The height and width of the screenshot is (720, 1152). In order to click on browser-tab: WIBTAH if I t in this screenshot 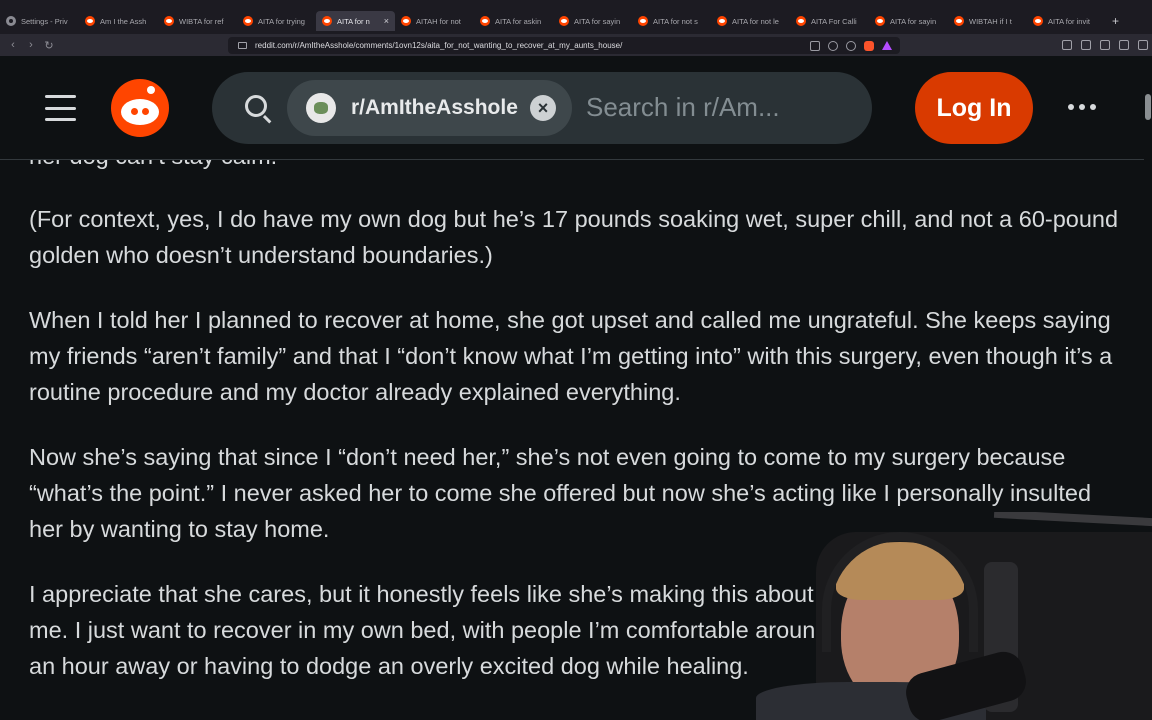, I will do `click(987, 21)`.